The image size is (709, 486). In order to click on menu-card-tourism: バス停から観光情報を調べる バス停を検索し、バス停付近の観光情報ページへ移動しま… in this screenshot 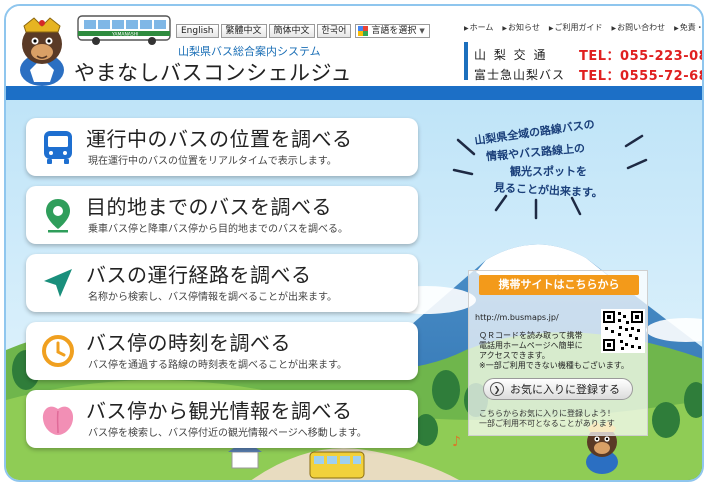, I will do `click(222, 419)`.